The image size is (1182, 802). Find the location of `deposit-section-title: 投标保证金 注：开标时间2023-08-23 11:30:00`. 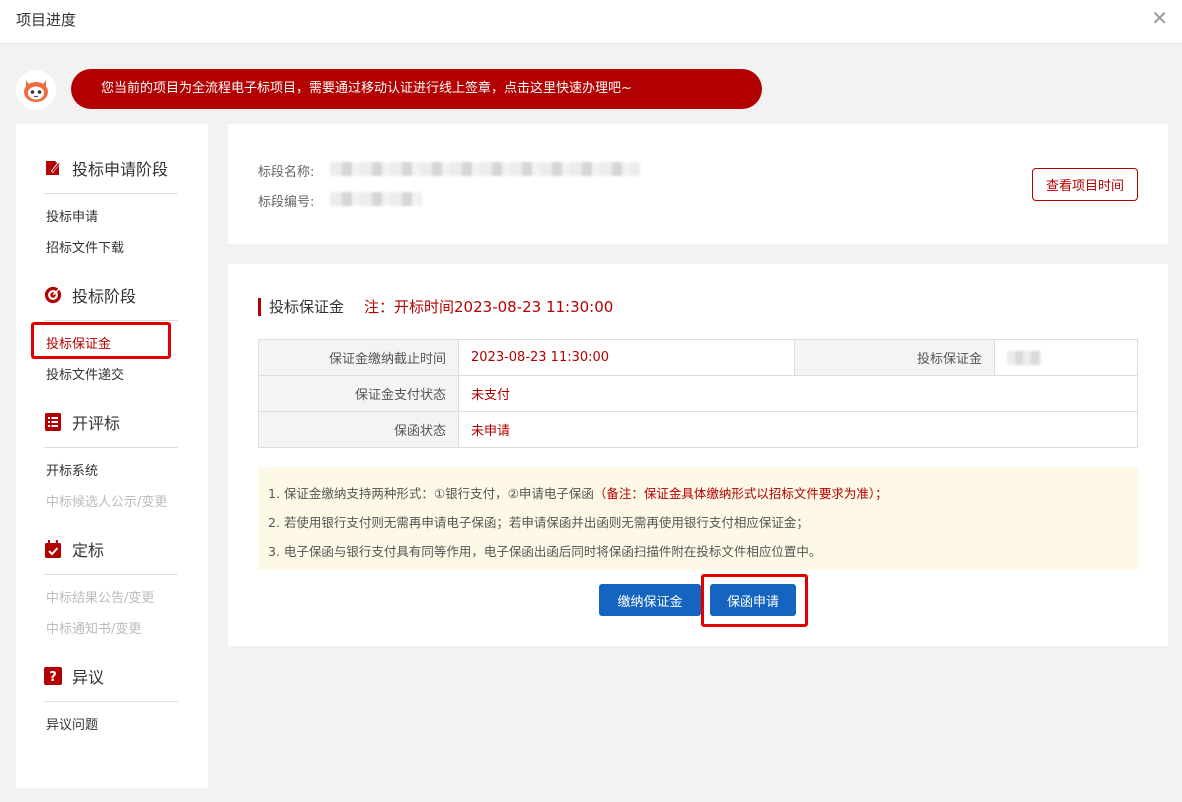

deposit-section-title: 投标保证金 注：开标时间2023-08-23 11:30:00 is located at coordinates (435, 306).